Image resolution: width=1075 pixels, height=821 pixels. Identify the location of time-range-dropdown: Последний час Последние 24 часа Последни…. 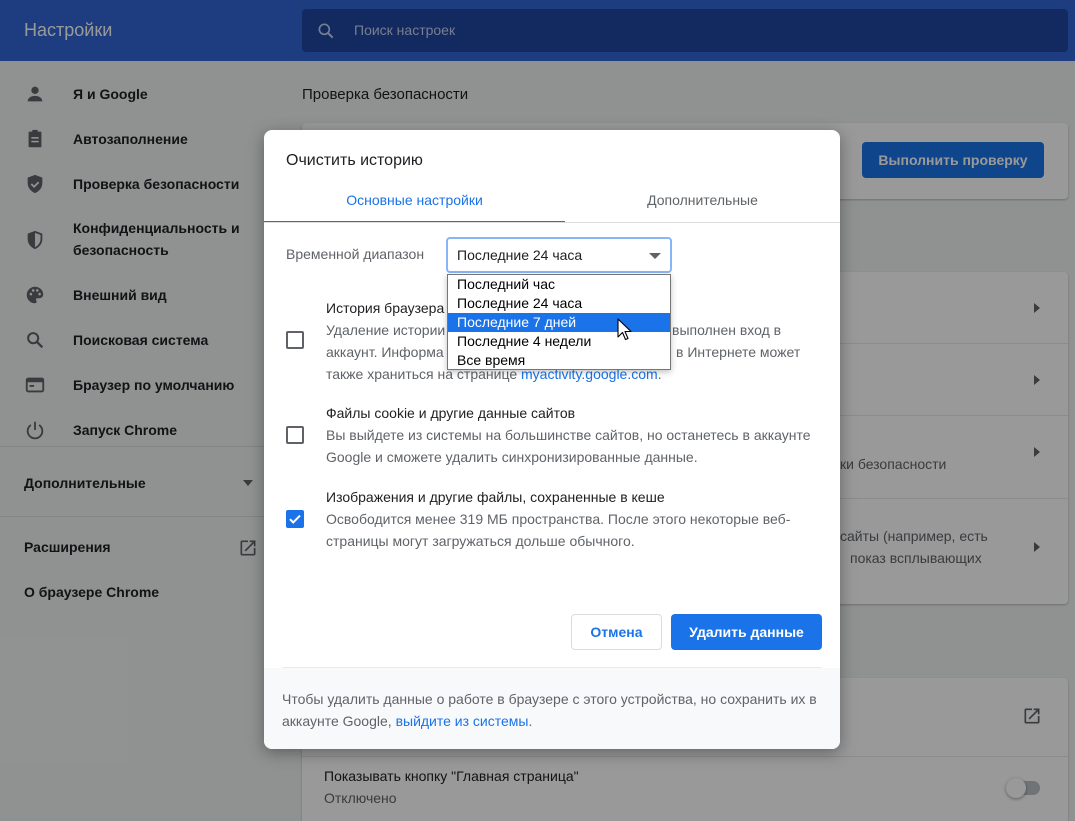
(559, 322).